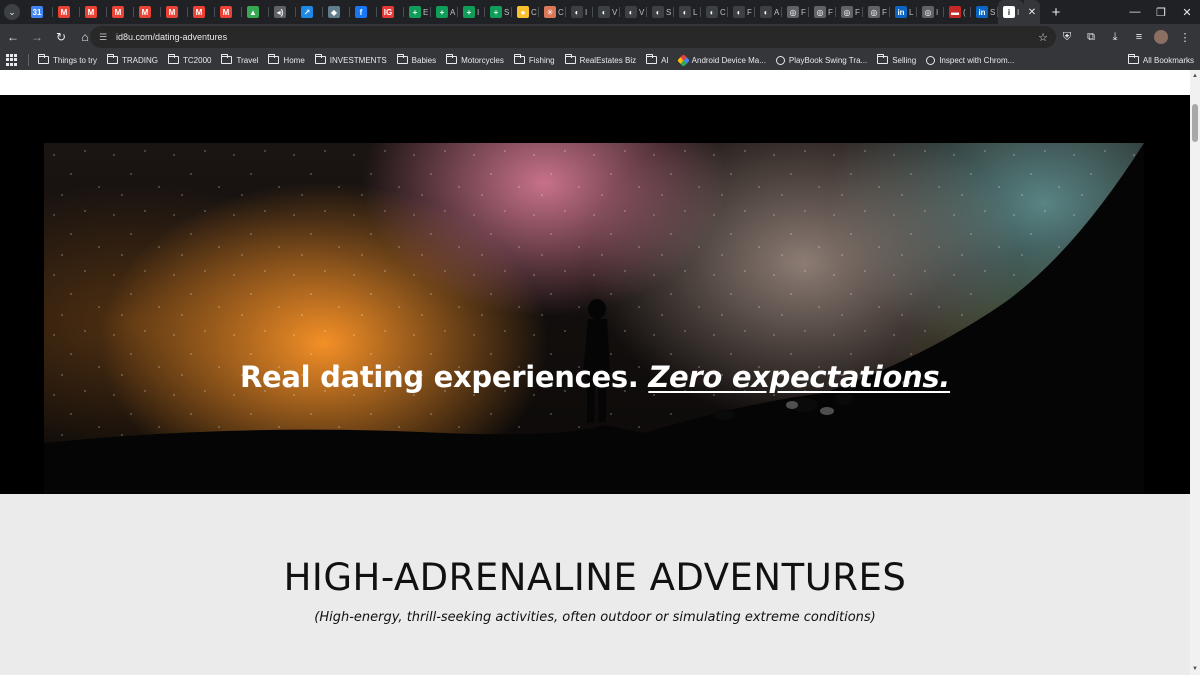 The width and height of the screenshot is (1200, 675). What do you see at coordinates (896, 59) in the screenshot?
I see `bookmark-item: Selling` at bounding box center [896, 59].